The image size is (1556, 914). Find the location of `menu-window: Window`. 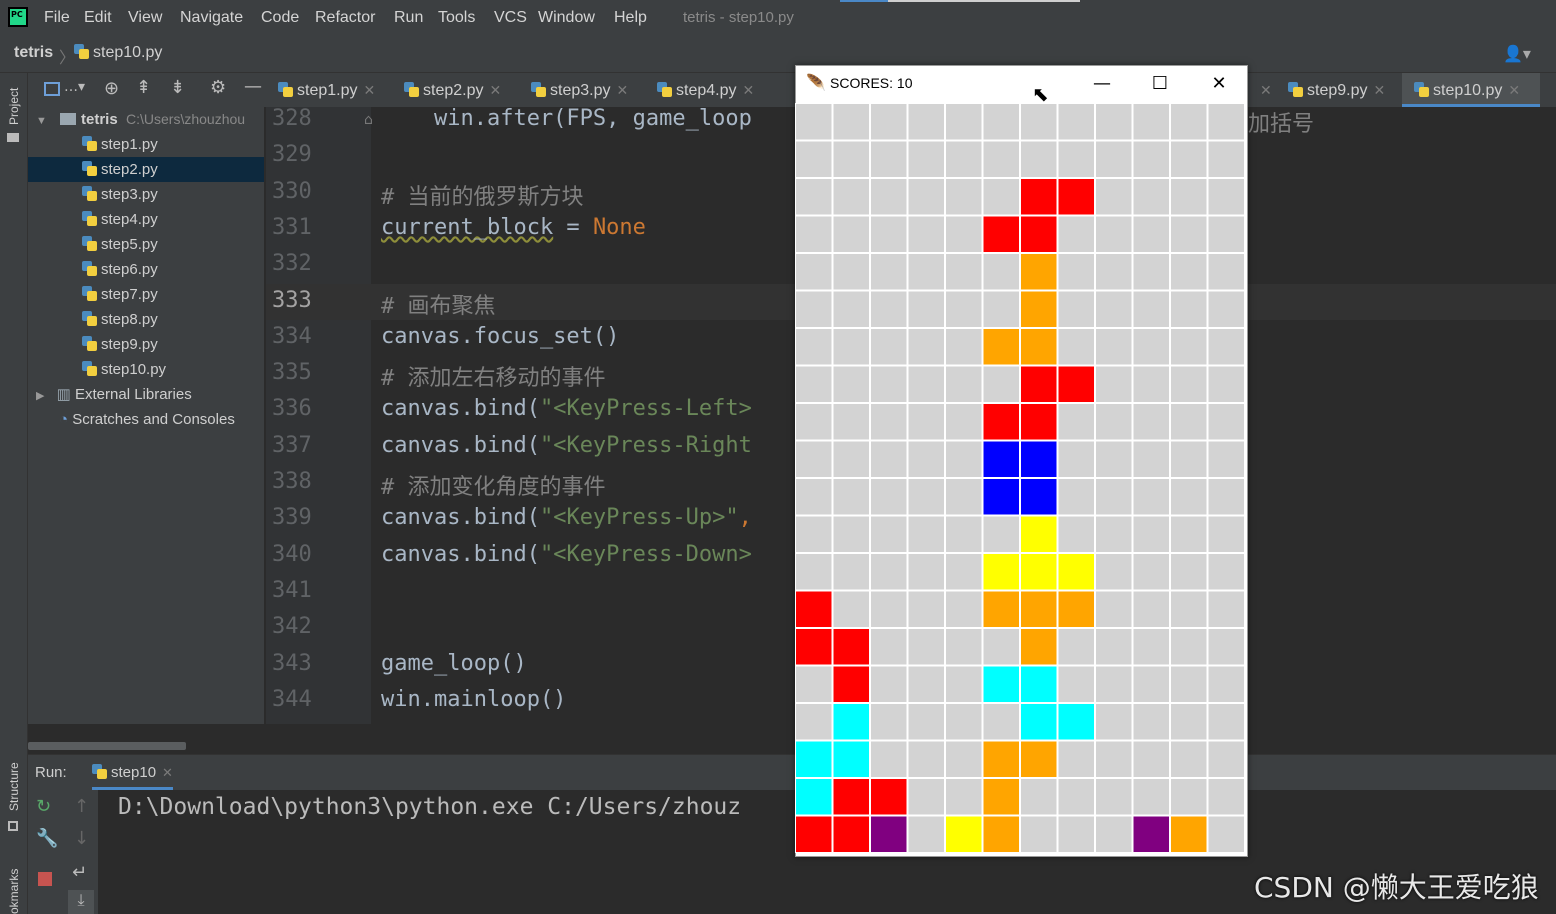

menu-window: Window is located at coordinates (566, 18).